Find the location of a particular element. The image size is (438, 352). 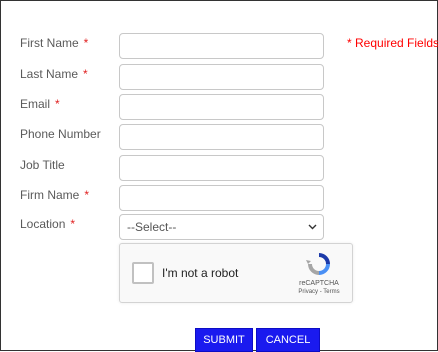

first-name-label-text: First Name is located at coordinates (49, 43).